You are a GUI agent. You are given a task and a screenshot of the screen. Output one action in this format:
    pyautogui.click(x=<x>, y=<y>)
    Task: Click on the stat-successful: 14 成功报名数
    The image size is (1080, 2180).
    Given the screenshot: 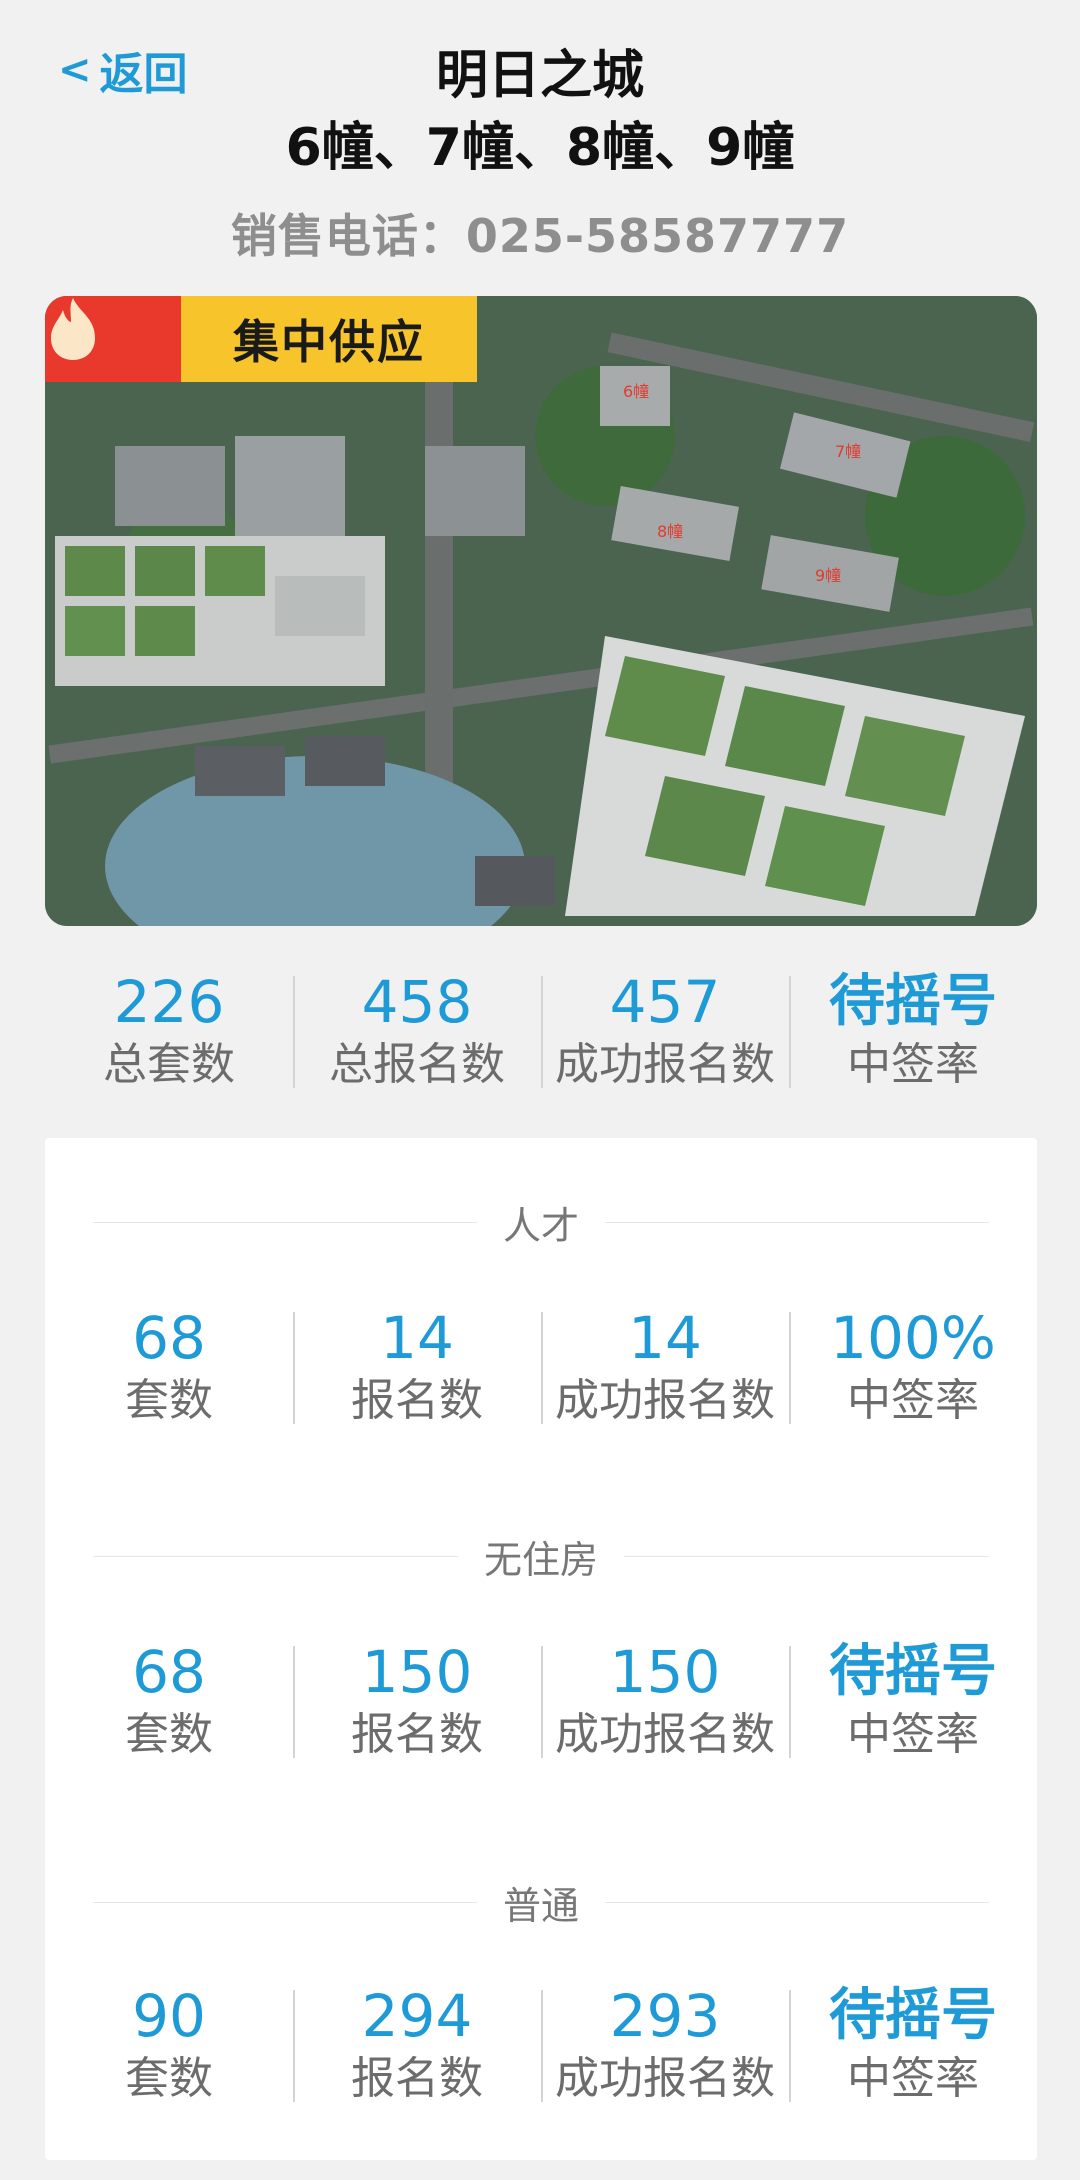 What is the action you would take?
    pyautogui.click(x=665, y=1367)
    